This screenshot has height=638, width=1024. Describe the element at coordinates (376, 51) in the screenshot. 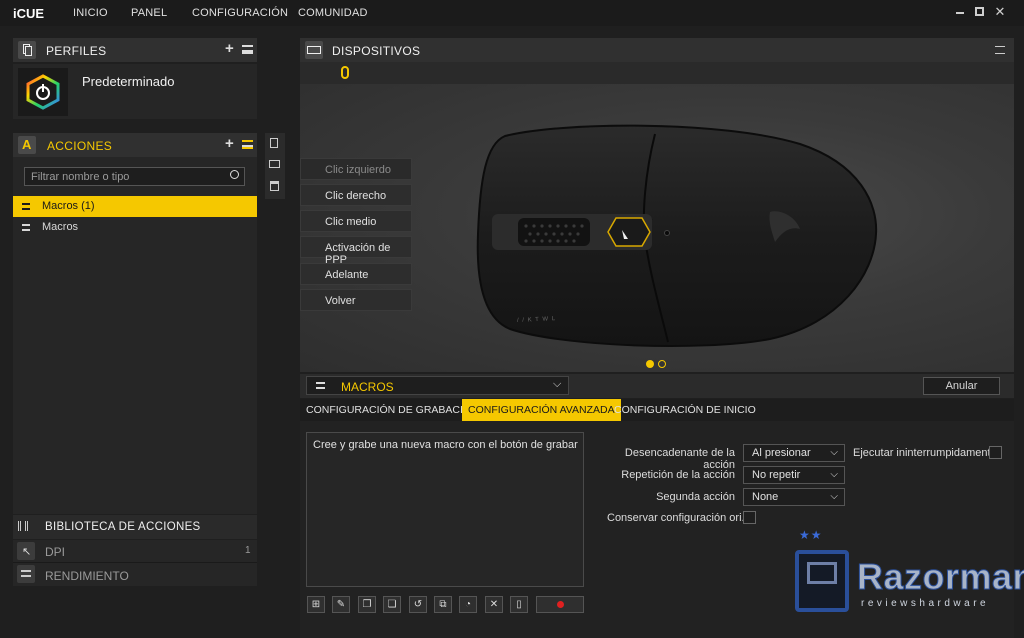

I see `devices-title: DISPOSITIVOS` at that location.